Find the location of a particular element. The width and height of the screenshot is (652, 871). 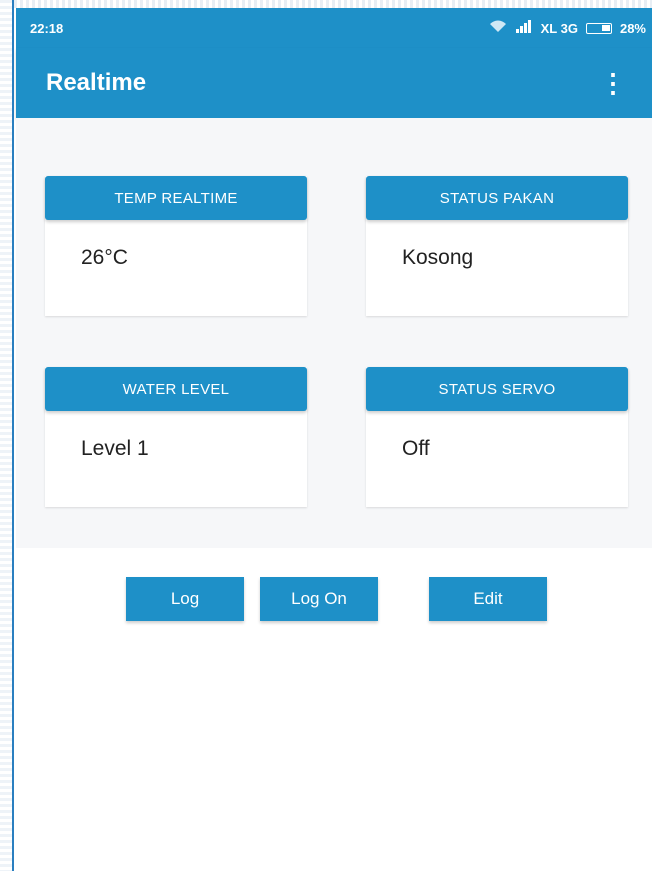

network-label: XL 3G is located at coordinates (559, 28).